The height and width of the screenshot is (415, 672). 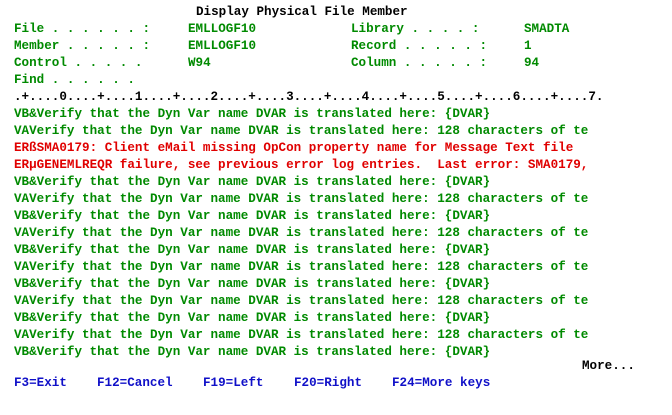 I want to click on record-value: 1, so click(x=528, y=46).